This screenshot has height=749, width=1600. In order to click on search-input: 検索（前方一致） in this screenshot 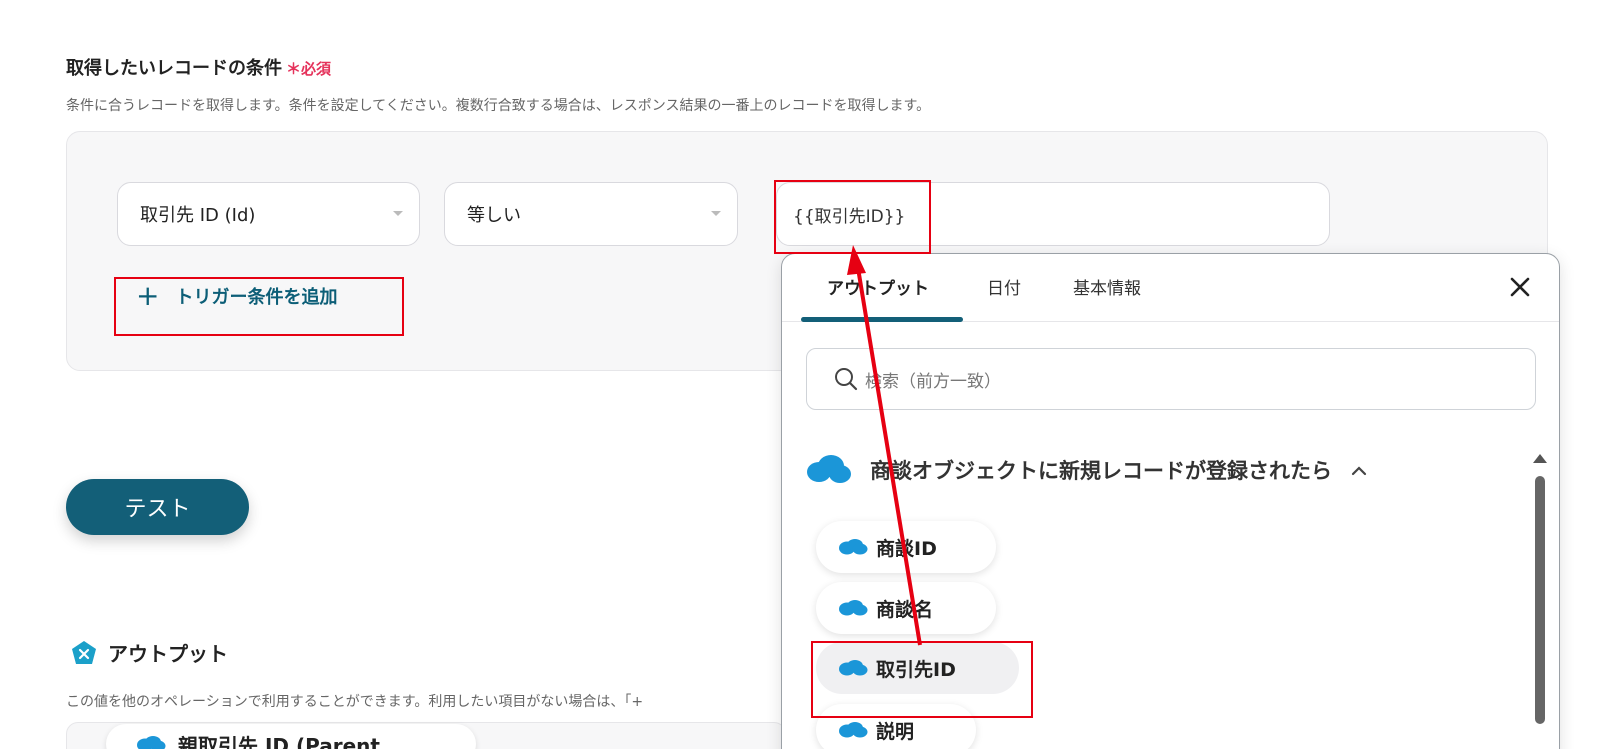, I will do `click(1171, 379)`.